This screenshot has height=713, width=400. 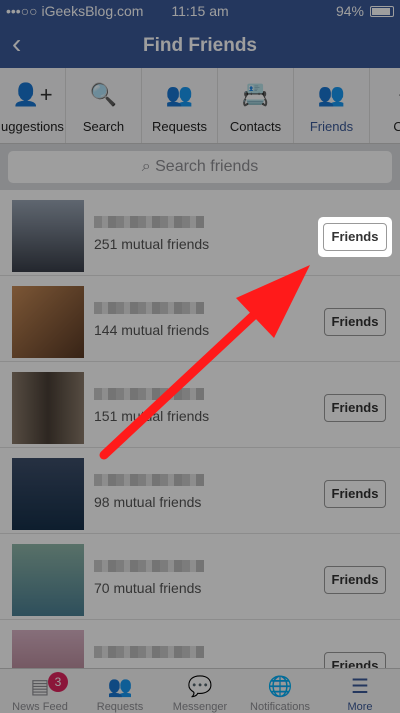 What do you see at coordinates (148, 502) in the screenshot?
I see `mutual-friends: 98 mutual friends` at bounding box center [148, 502].